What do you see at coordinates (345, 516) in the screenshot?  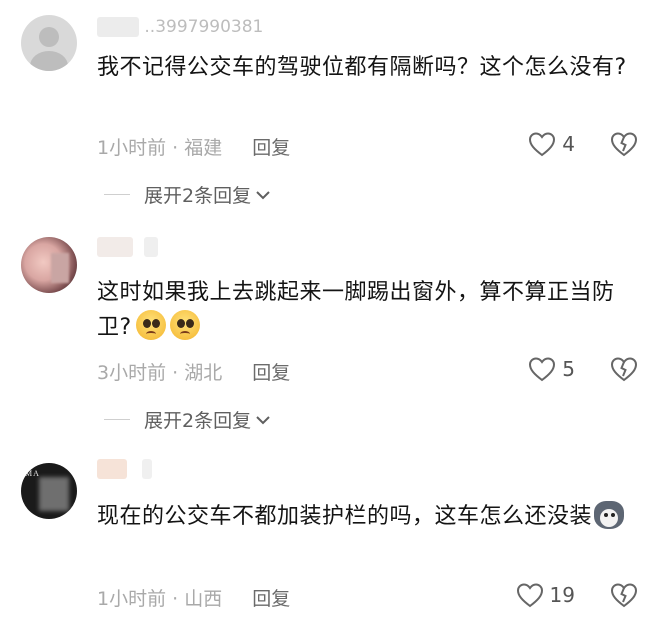 I see `comment-text-content: 现在的公交车不都加装护栏的吗，这车怎么还没装` at bounding box center [345, 516].